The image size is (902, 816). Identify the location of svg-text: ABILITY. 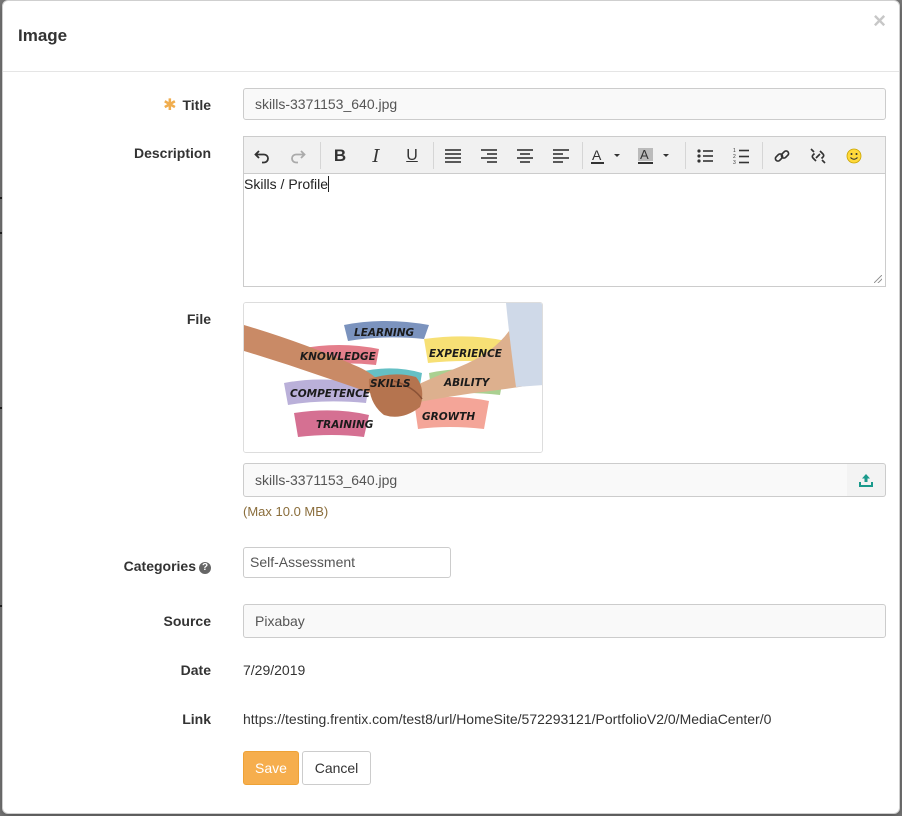
(467, 383).